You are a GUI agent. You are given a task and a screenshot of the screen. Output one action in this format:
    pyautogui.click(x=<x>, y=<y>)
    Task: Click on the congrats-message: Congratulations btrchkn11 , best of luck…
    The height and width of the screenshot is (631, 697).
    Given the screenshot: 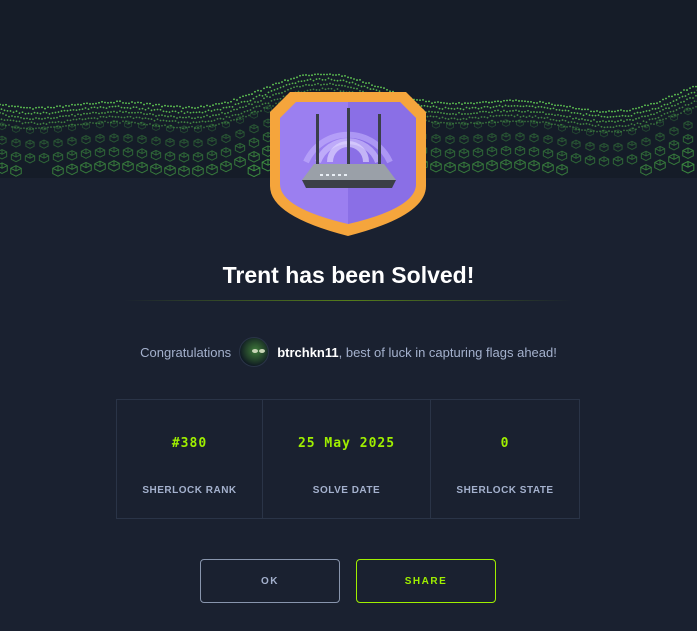 What is the action you would take?
    pyautogui.click(x=348, y=352)
    